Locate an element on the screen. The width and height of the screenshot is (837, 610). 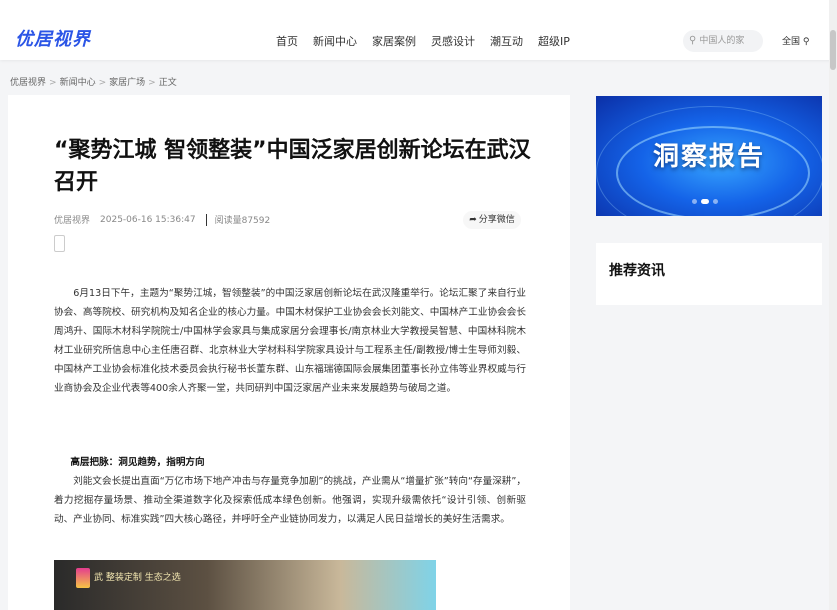
carousel-dots is located at coordinates (707, 201).